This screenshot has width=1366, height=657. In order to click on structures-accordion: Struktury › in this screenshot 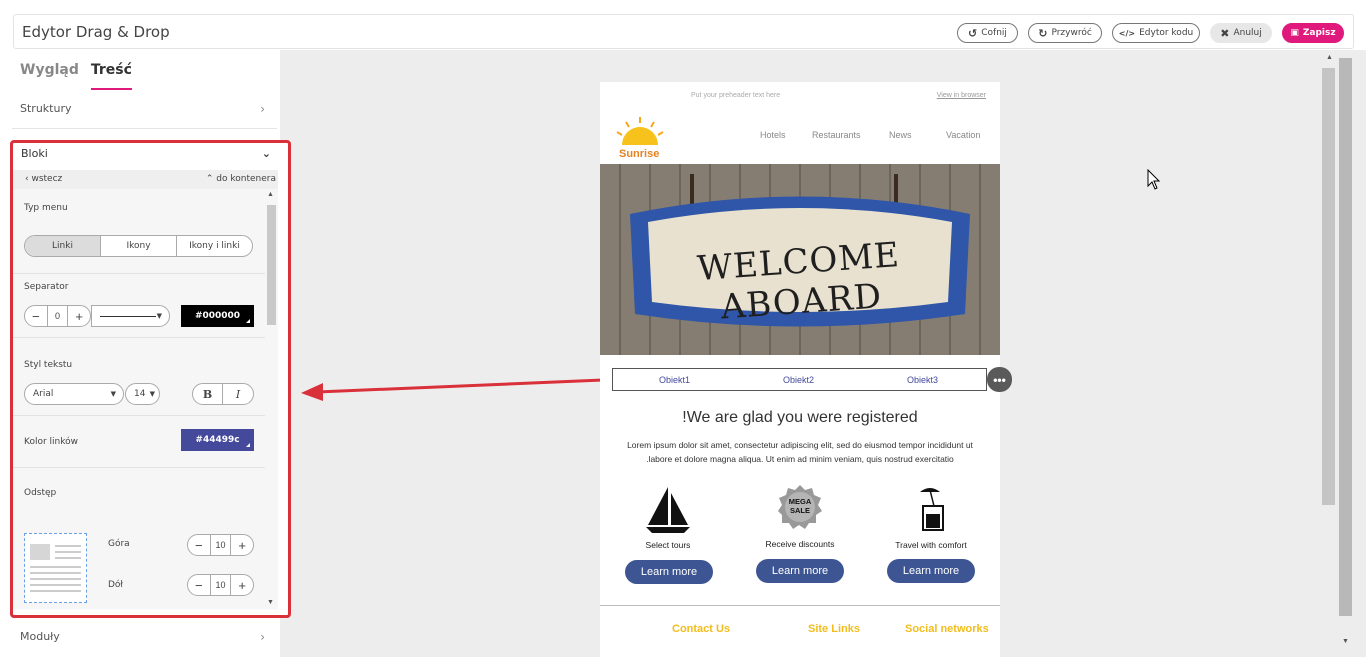, I will do `click(142, 109)`.